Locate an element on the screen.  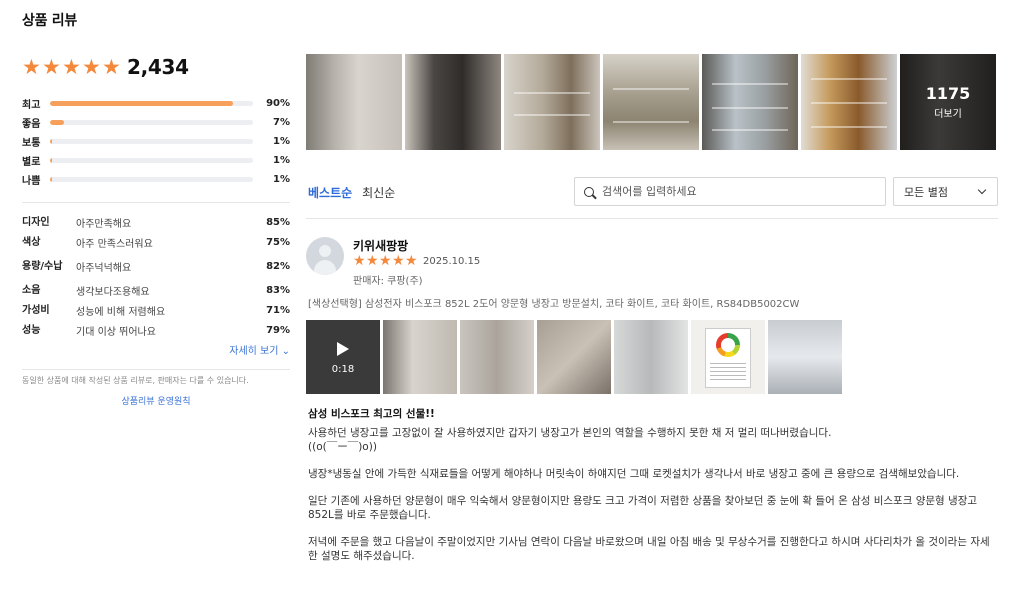
attribute-value: 성능에 비해 저렴해요 is located at coordinates (121, 312).